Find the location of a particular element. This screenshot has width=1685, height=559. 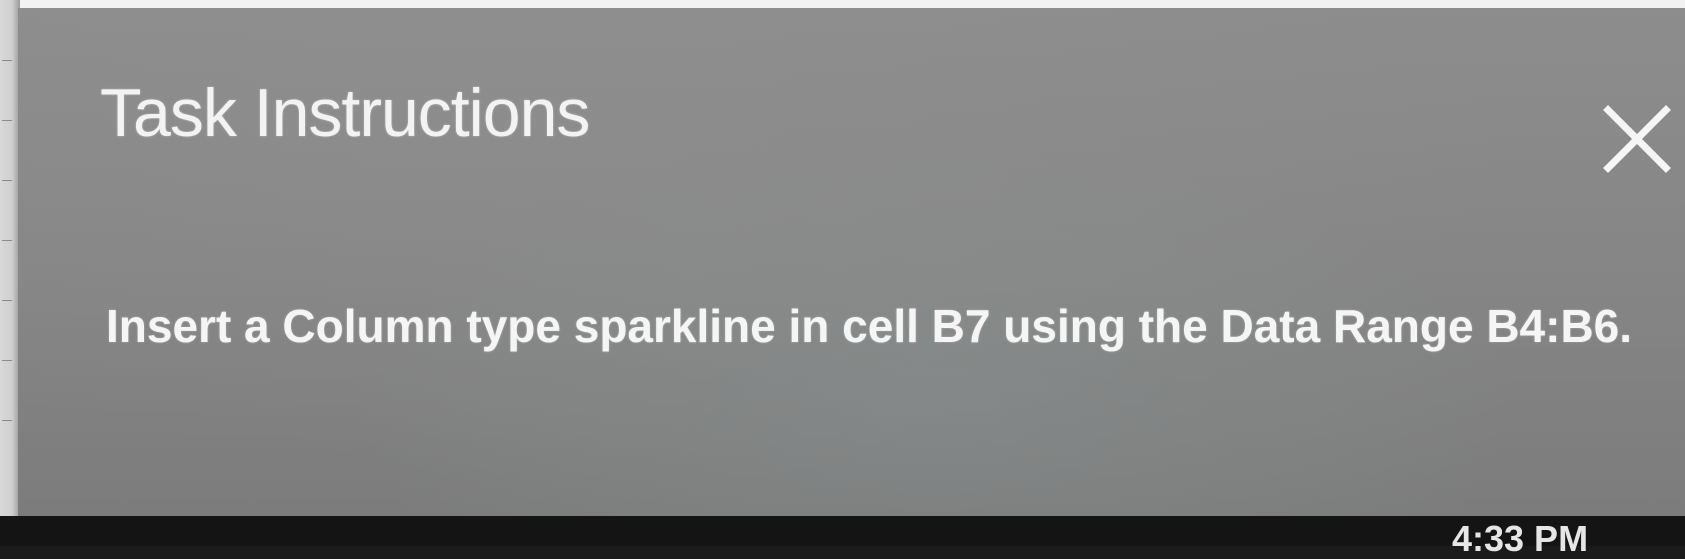

taskbar is located at coordinates (842, 531).